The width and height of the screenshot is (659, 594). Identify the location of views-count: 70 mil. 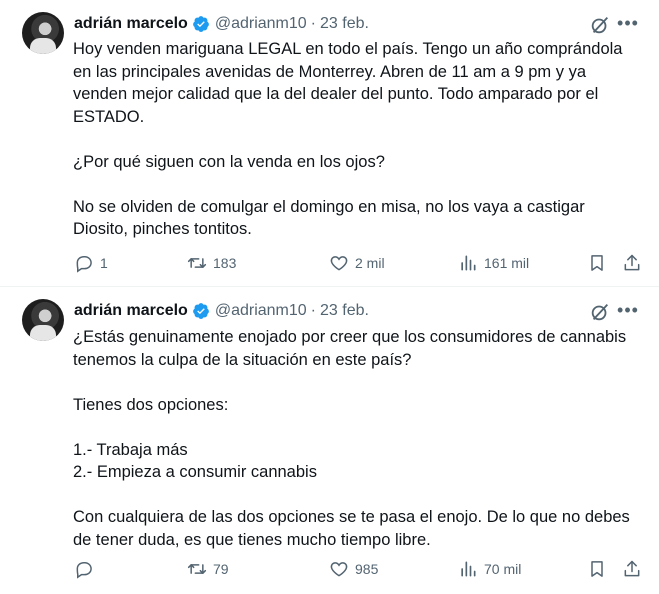
(503, 569).